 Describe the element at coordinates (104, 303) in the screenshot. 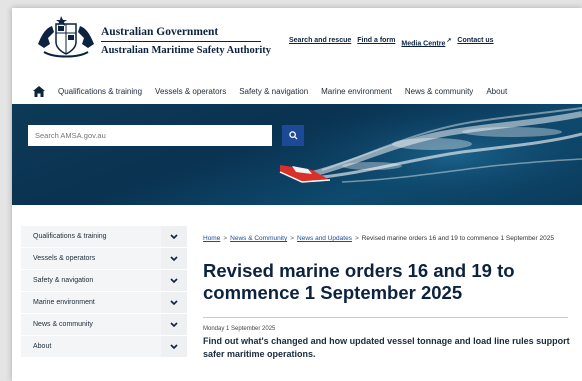

I see `sidebar-item-environment: Marine environment` at that location.